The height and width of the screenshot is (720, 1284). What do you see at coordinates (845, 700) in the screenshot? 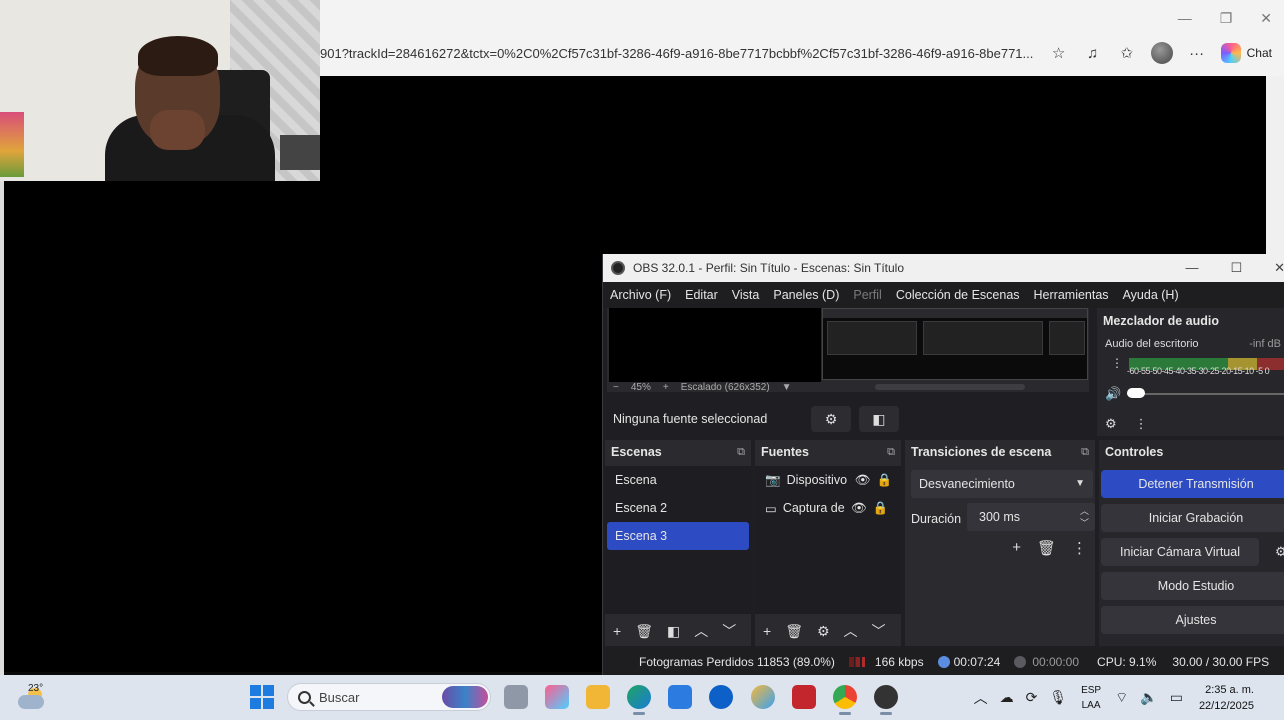
I see `chrome-icon` at bounding box center [845, 700].